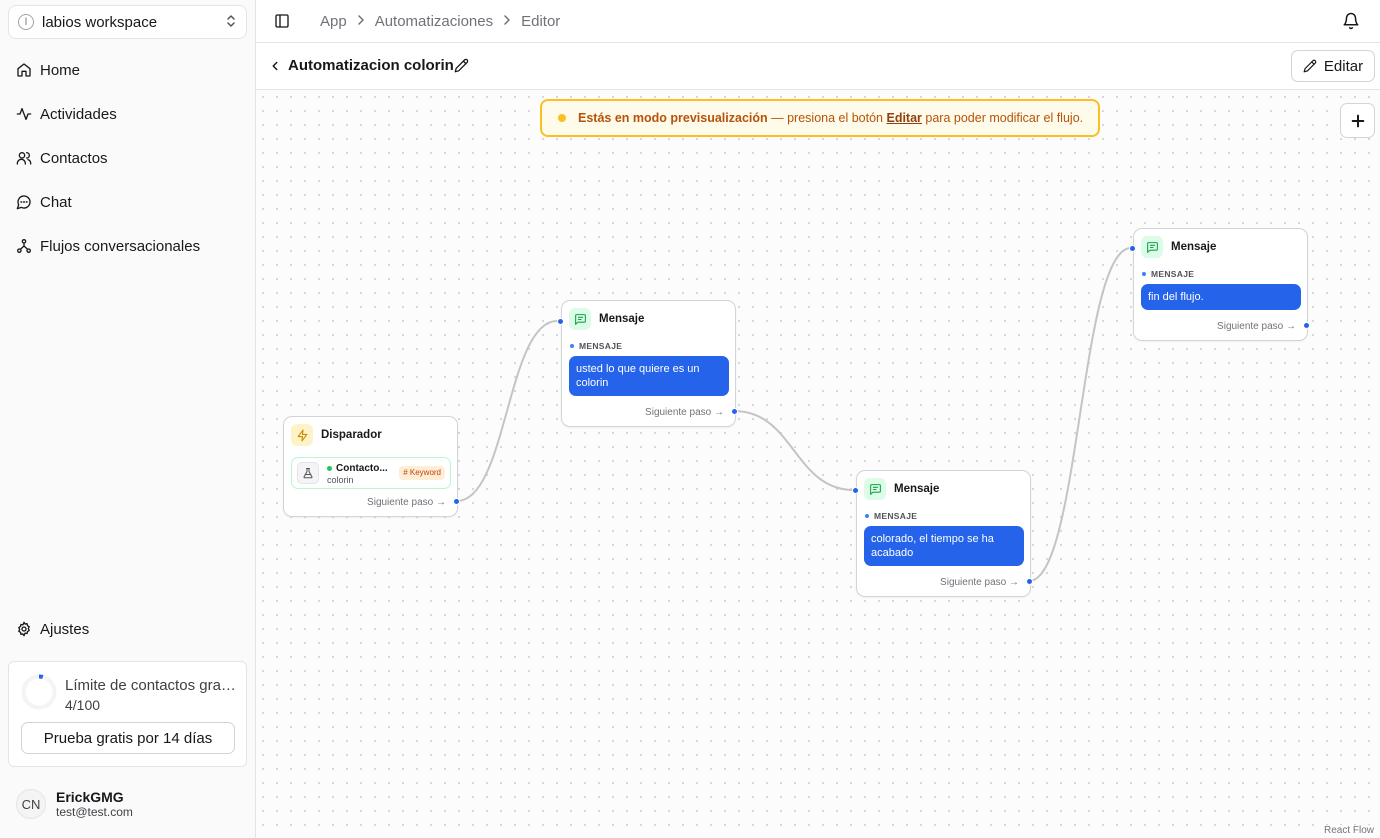  I want to click on message-bubble: usted lo que quiere es un colorin, so click(649, 376).